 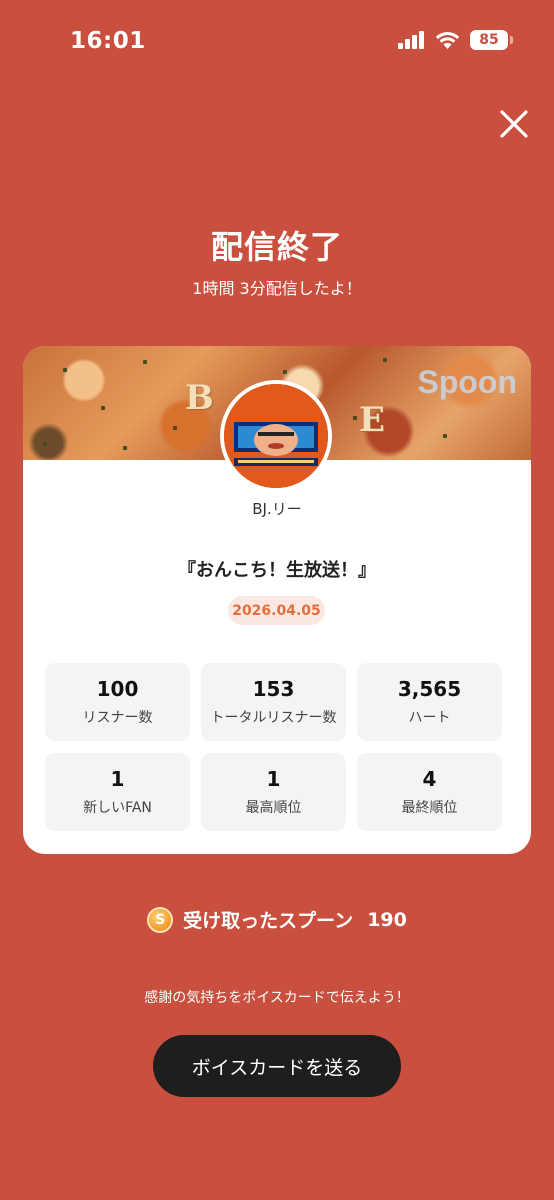 I want to click on stat-label: トータルリスナー数, so click(x=273, y=718).